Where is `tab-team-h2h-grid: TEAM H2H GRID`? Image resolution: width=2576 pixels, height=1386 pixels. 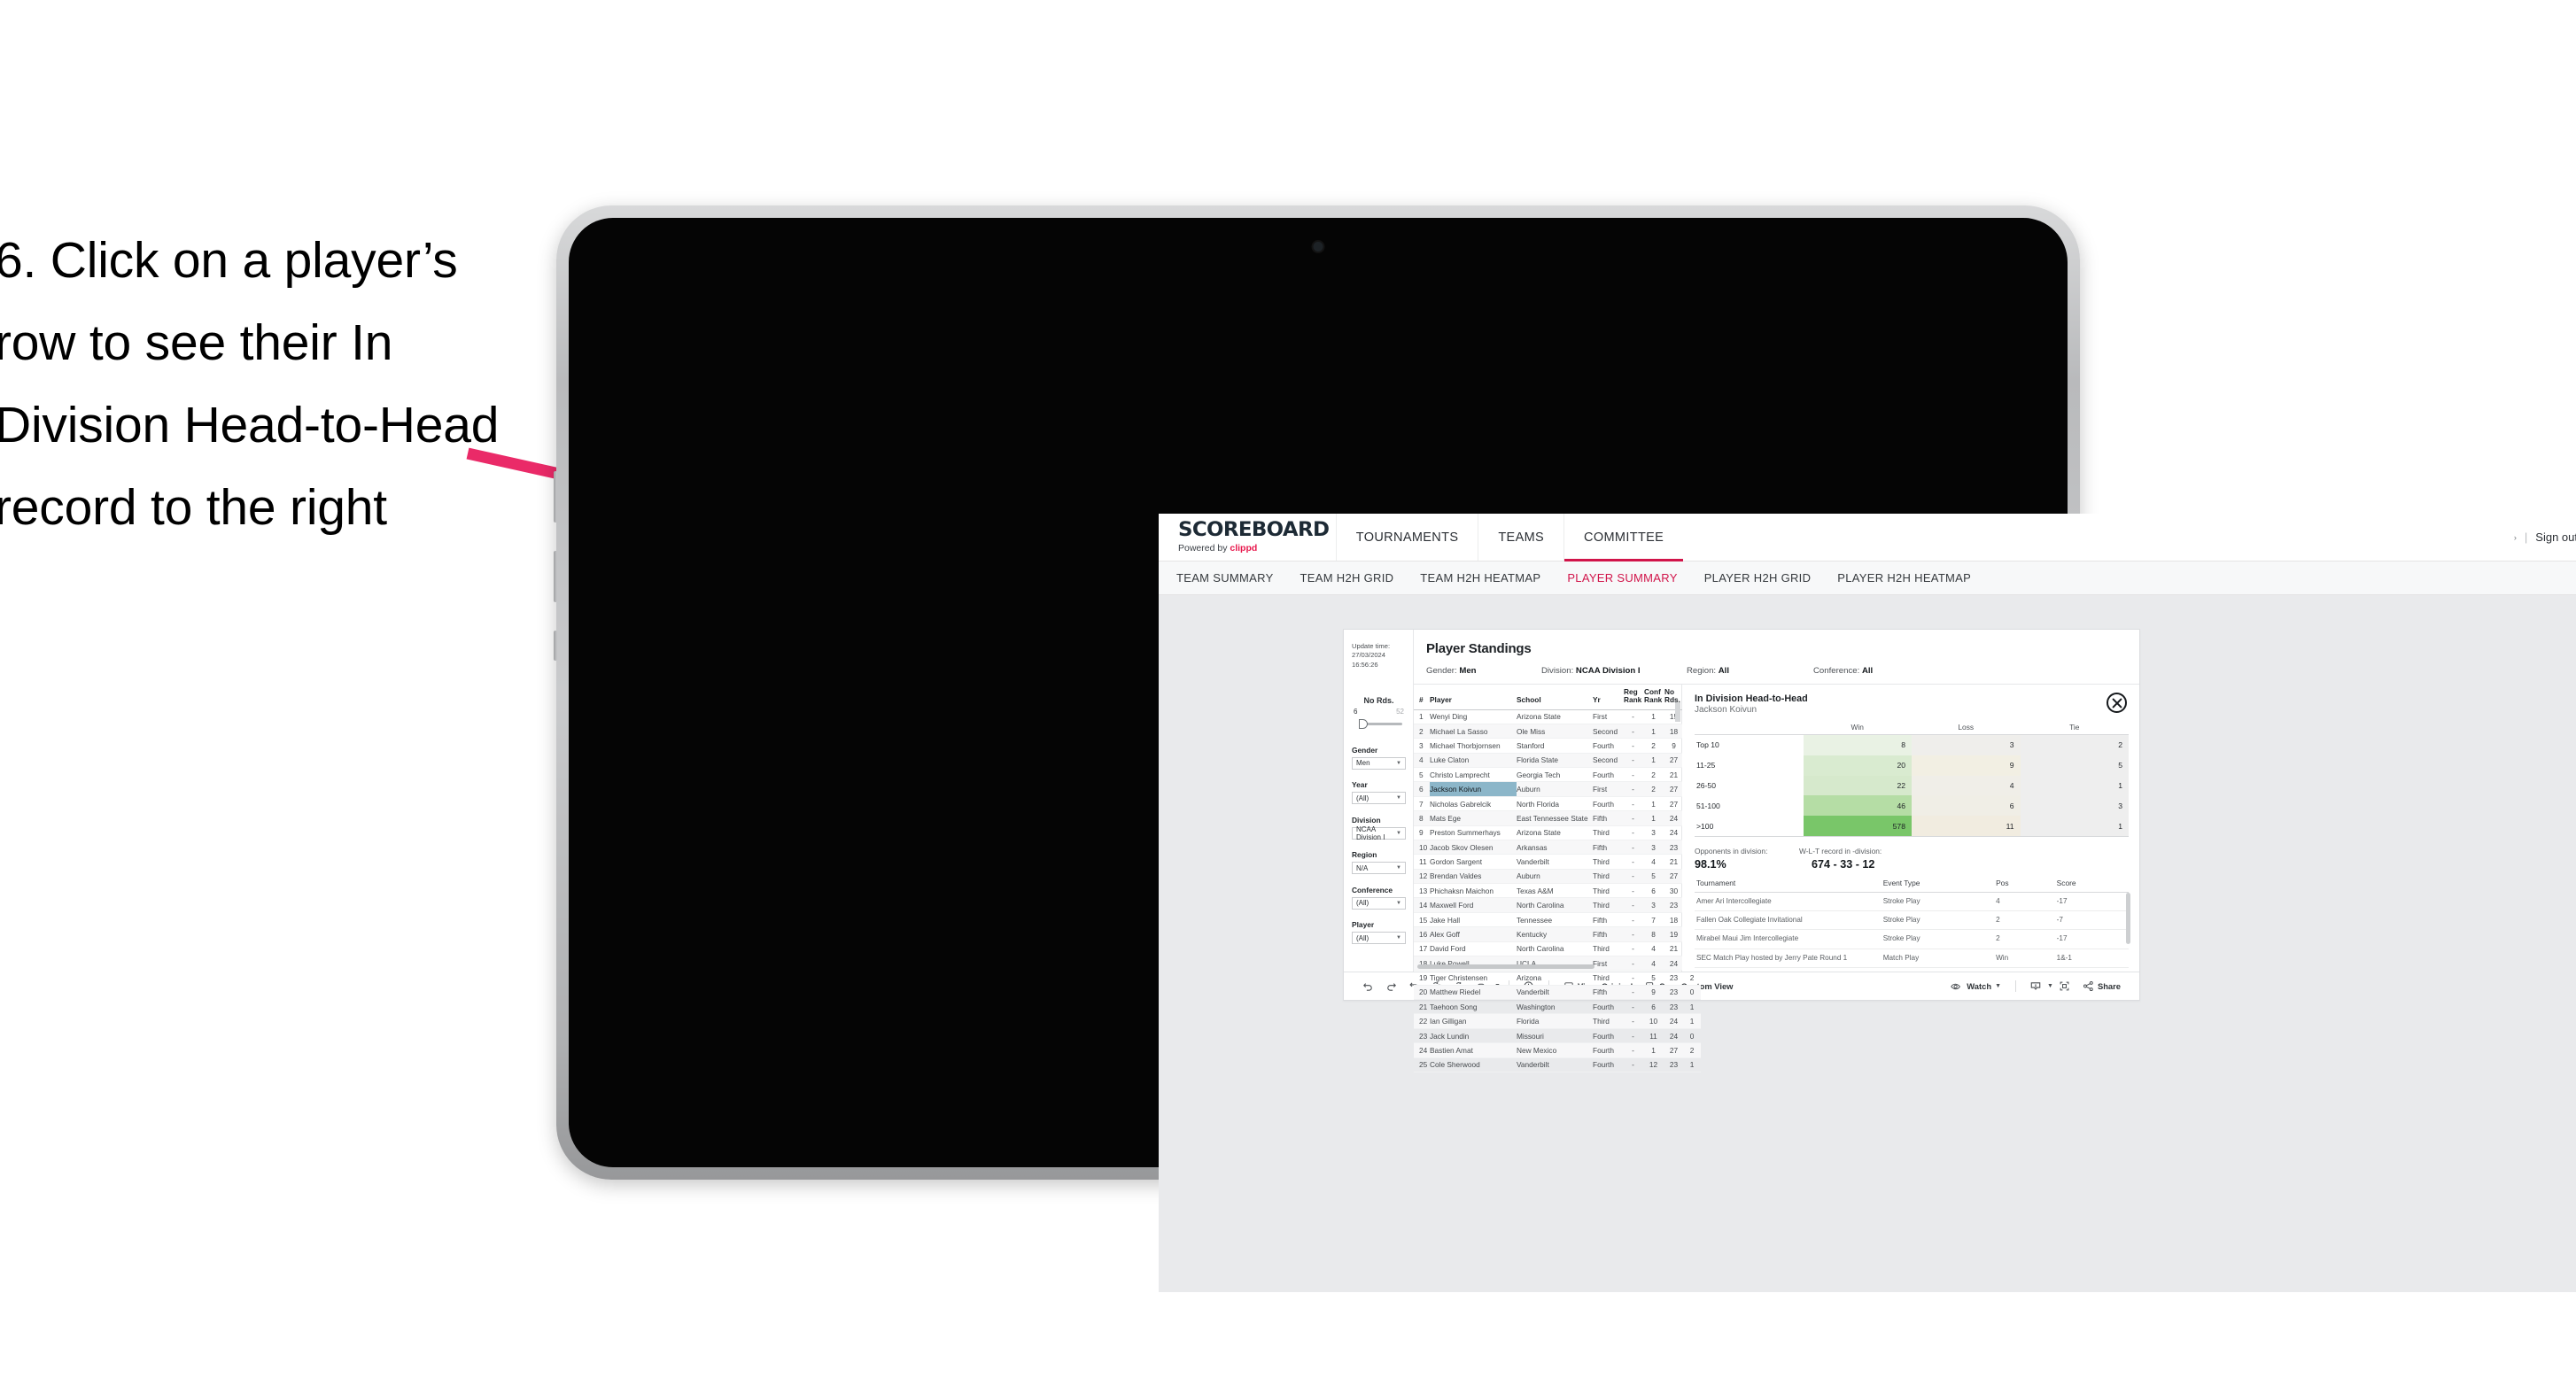 tab-team-h2h-grid: TEAM H2H GRID is located at coordinates (1347, 578).